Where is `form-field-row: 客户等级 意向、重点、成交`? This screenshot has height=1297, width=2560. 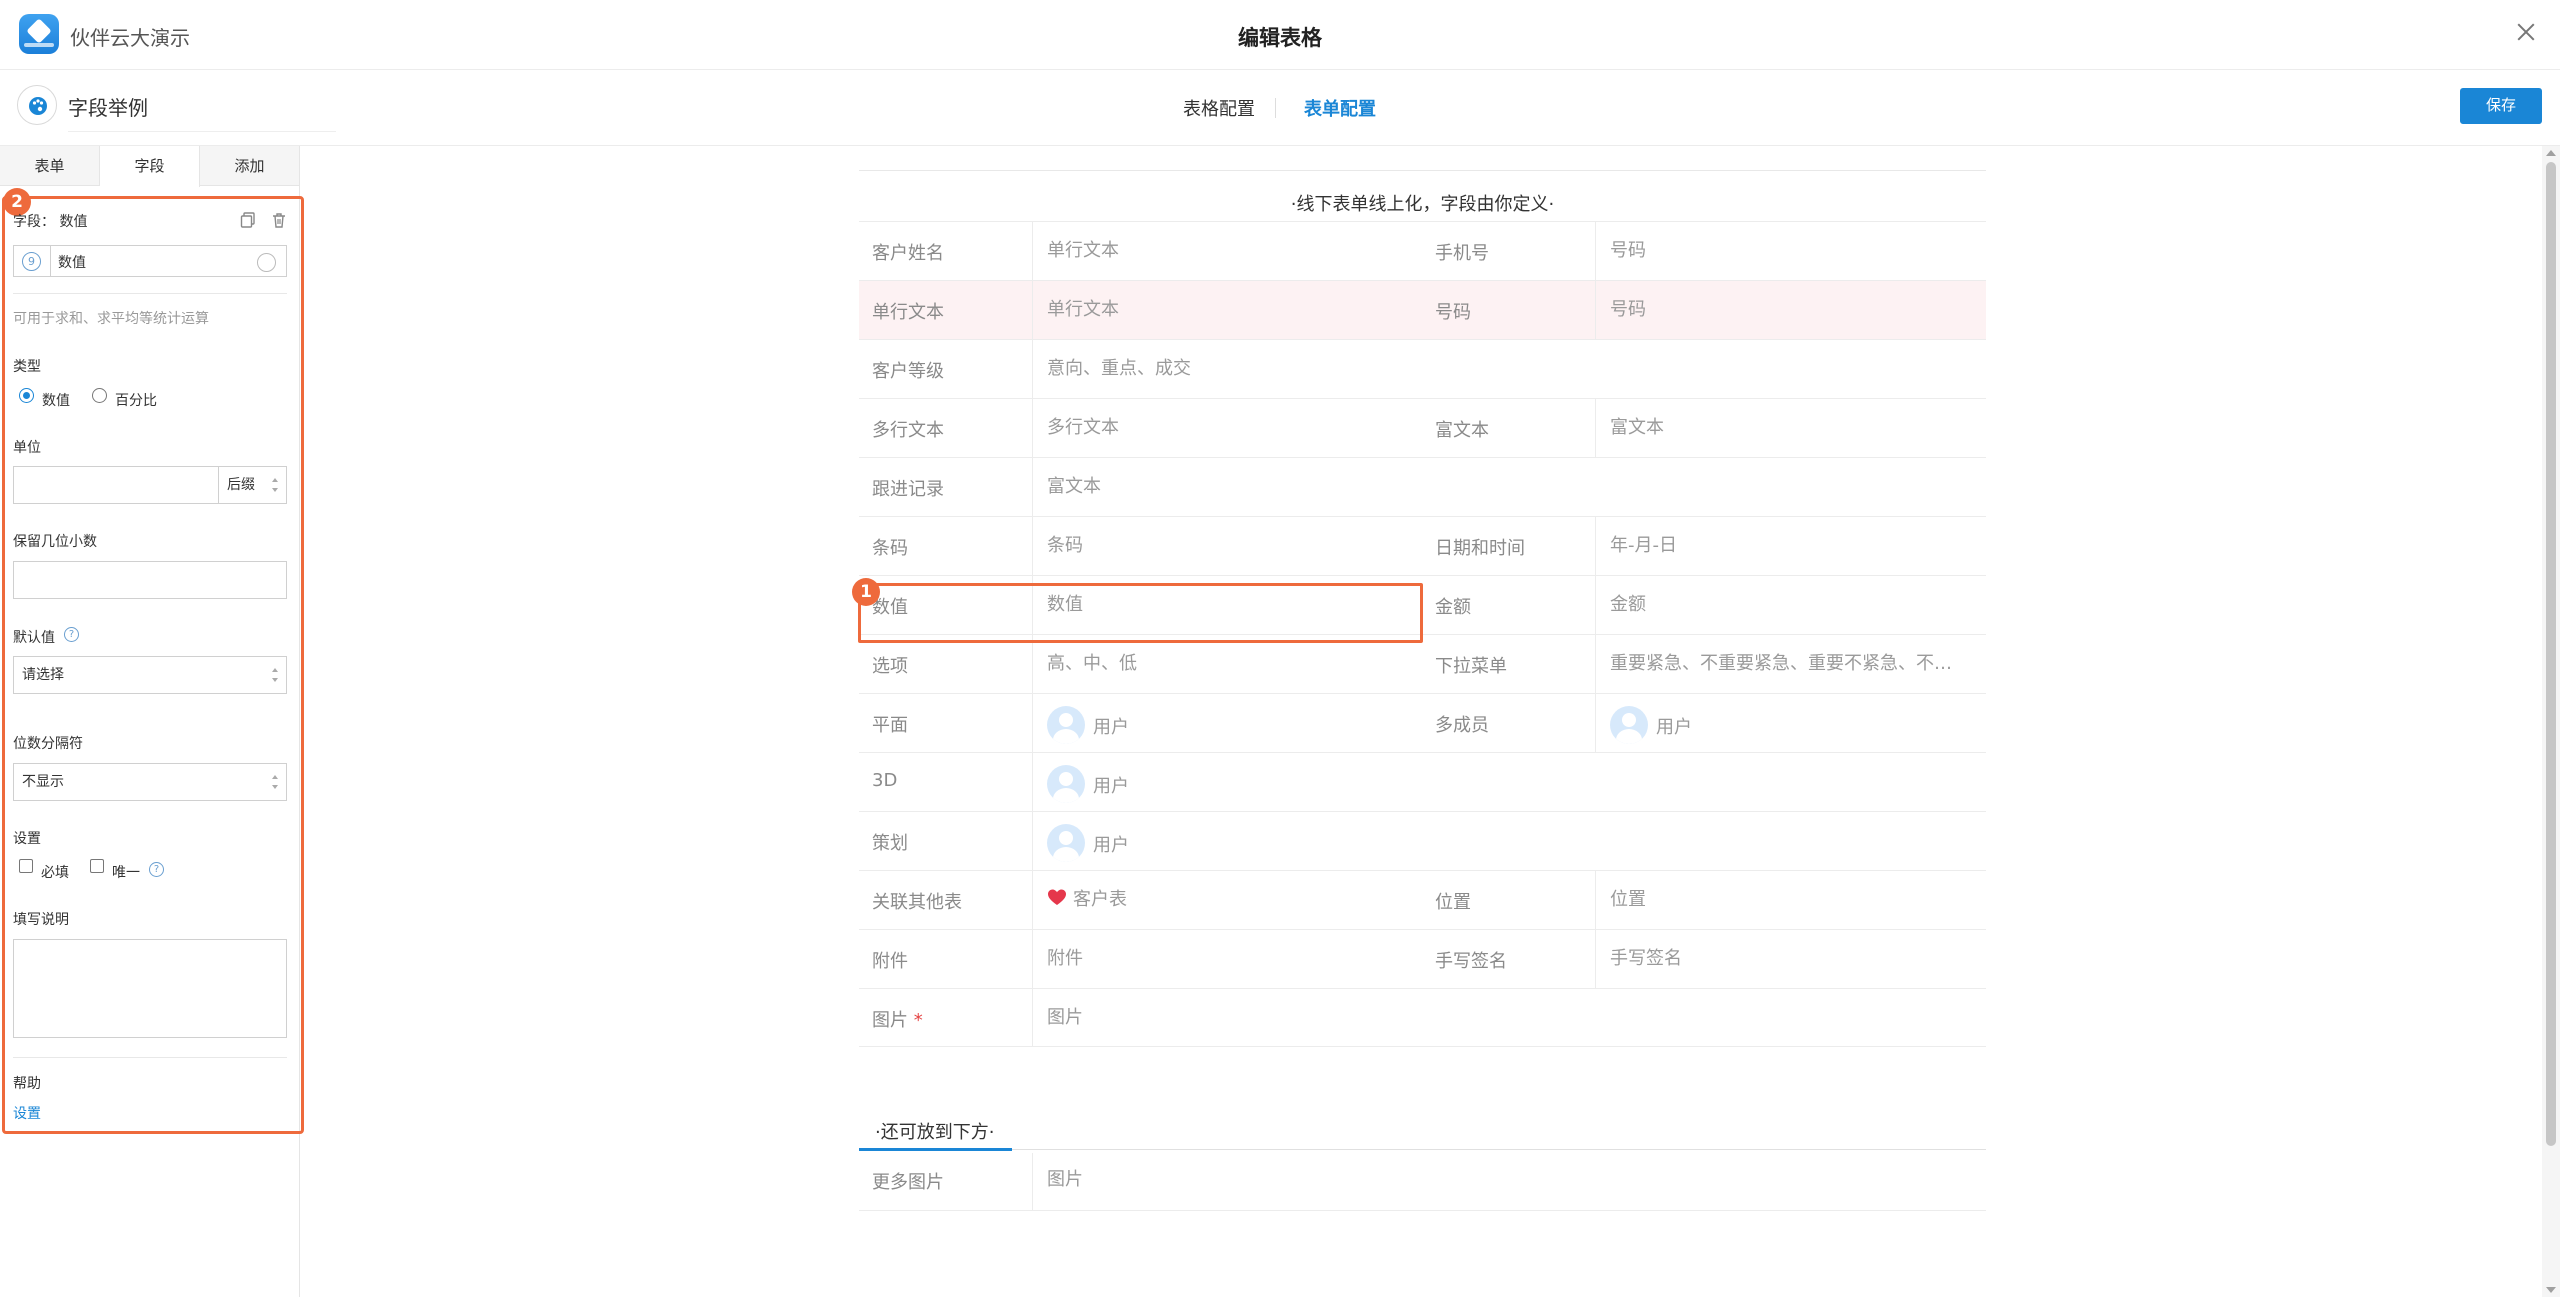 form-field-row: 客户等级 意向、重点、成交 is located at coordinates (1422, 368).